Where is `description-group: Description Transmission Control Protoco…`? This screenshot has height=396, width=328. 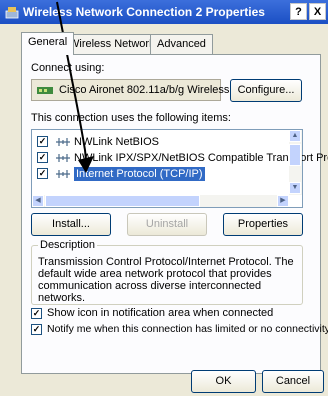
description-group: Description Transmission Control Protoco… is located at coordinates (167, 272).